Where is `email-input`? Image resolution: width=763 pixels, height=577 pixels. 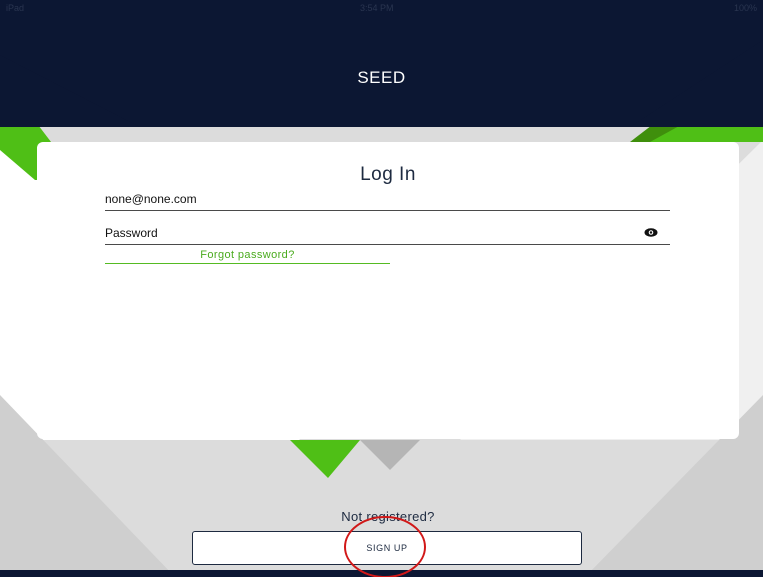
email-input is located at coordinates (365, 199).